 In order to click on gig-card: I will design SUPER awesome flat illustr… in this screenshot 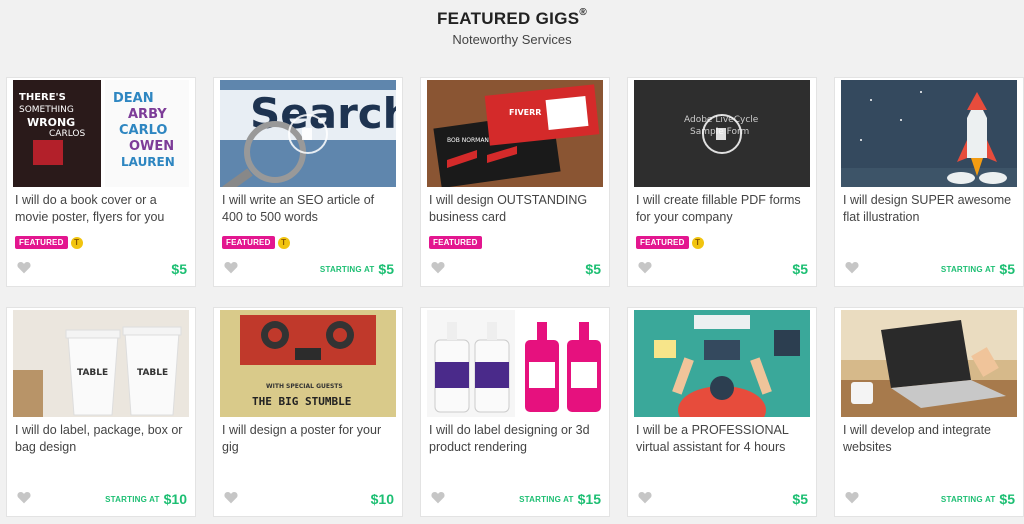, I will do `click(929, 182)`.